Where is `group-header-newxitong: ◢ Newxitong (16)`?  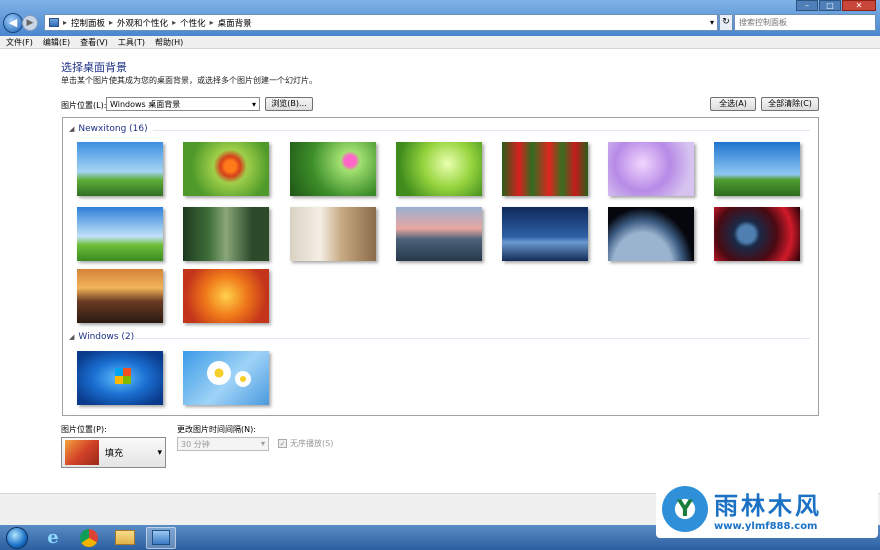
group-header-newxitong: ◢ Newxitong (16) is located at coordinates (108, 129).